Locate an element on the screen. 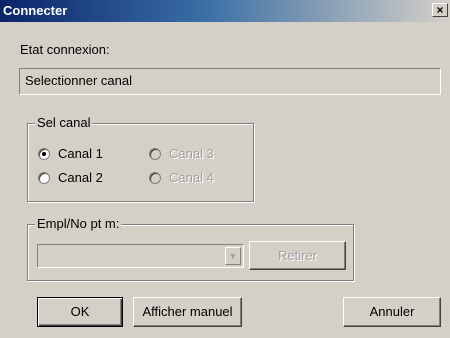  radio-canal-3: Canal 3 is located at coordinates (181, 153).